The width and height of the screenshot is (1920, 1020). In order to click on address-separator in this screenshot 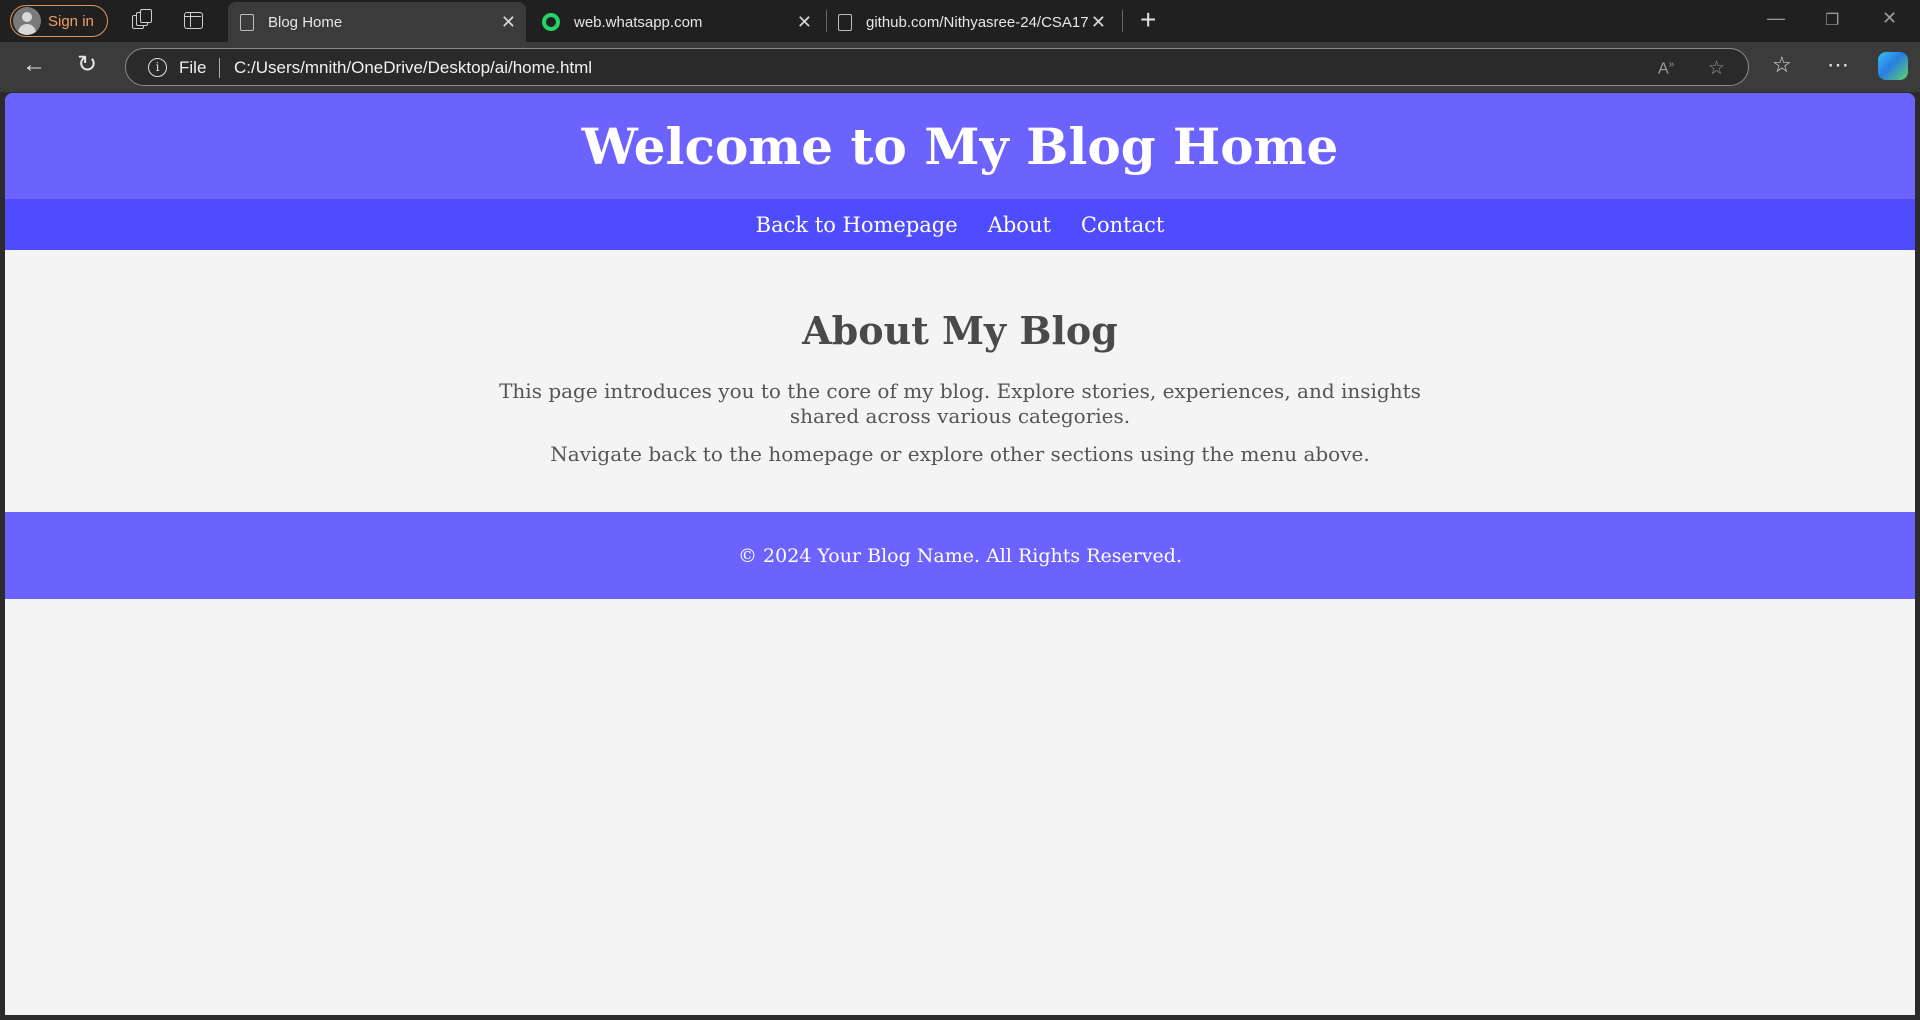, I will do `click(219, 68)`.